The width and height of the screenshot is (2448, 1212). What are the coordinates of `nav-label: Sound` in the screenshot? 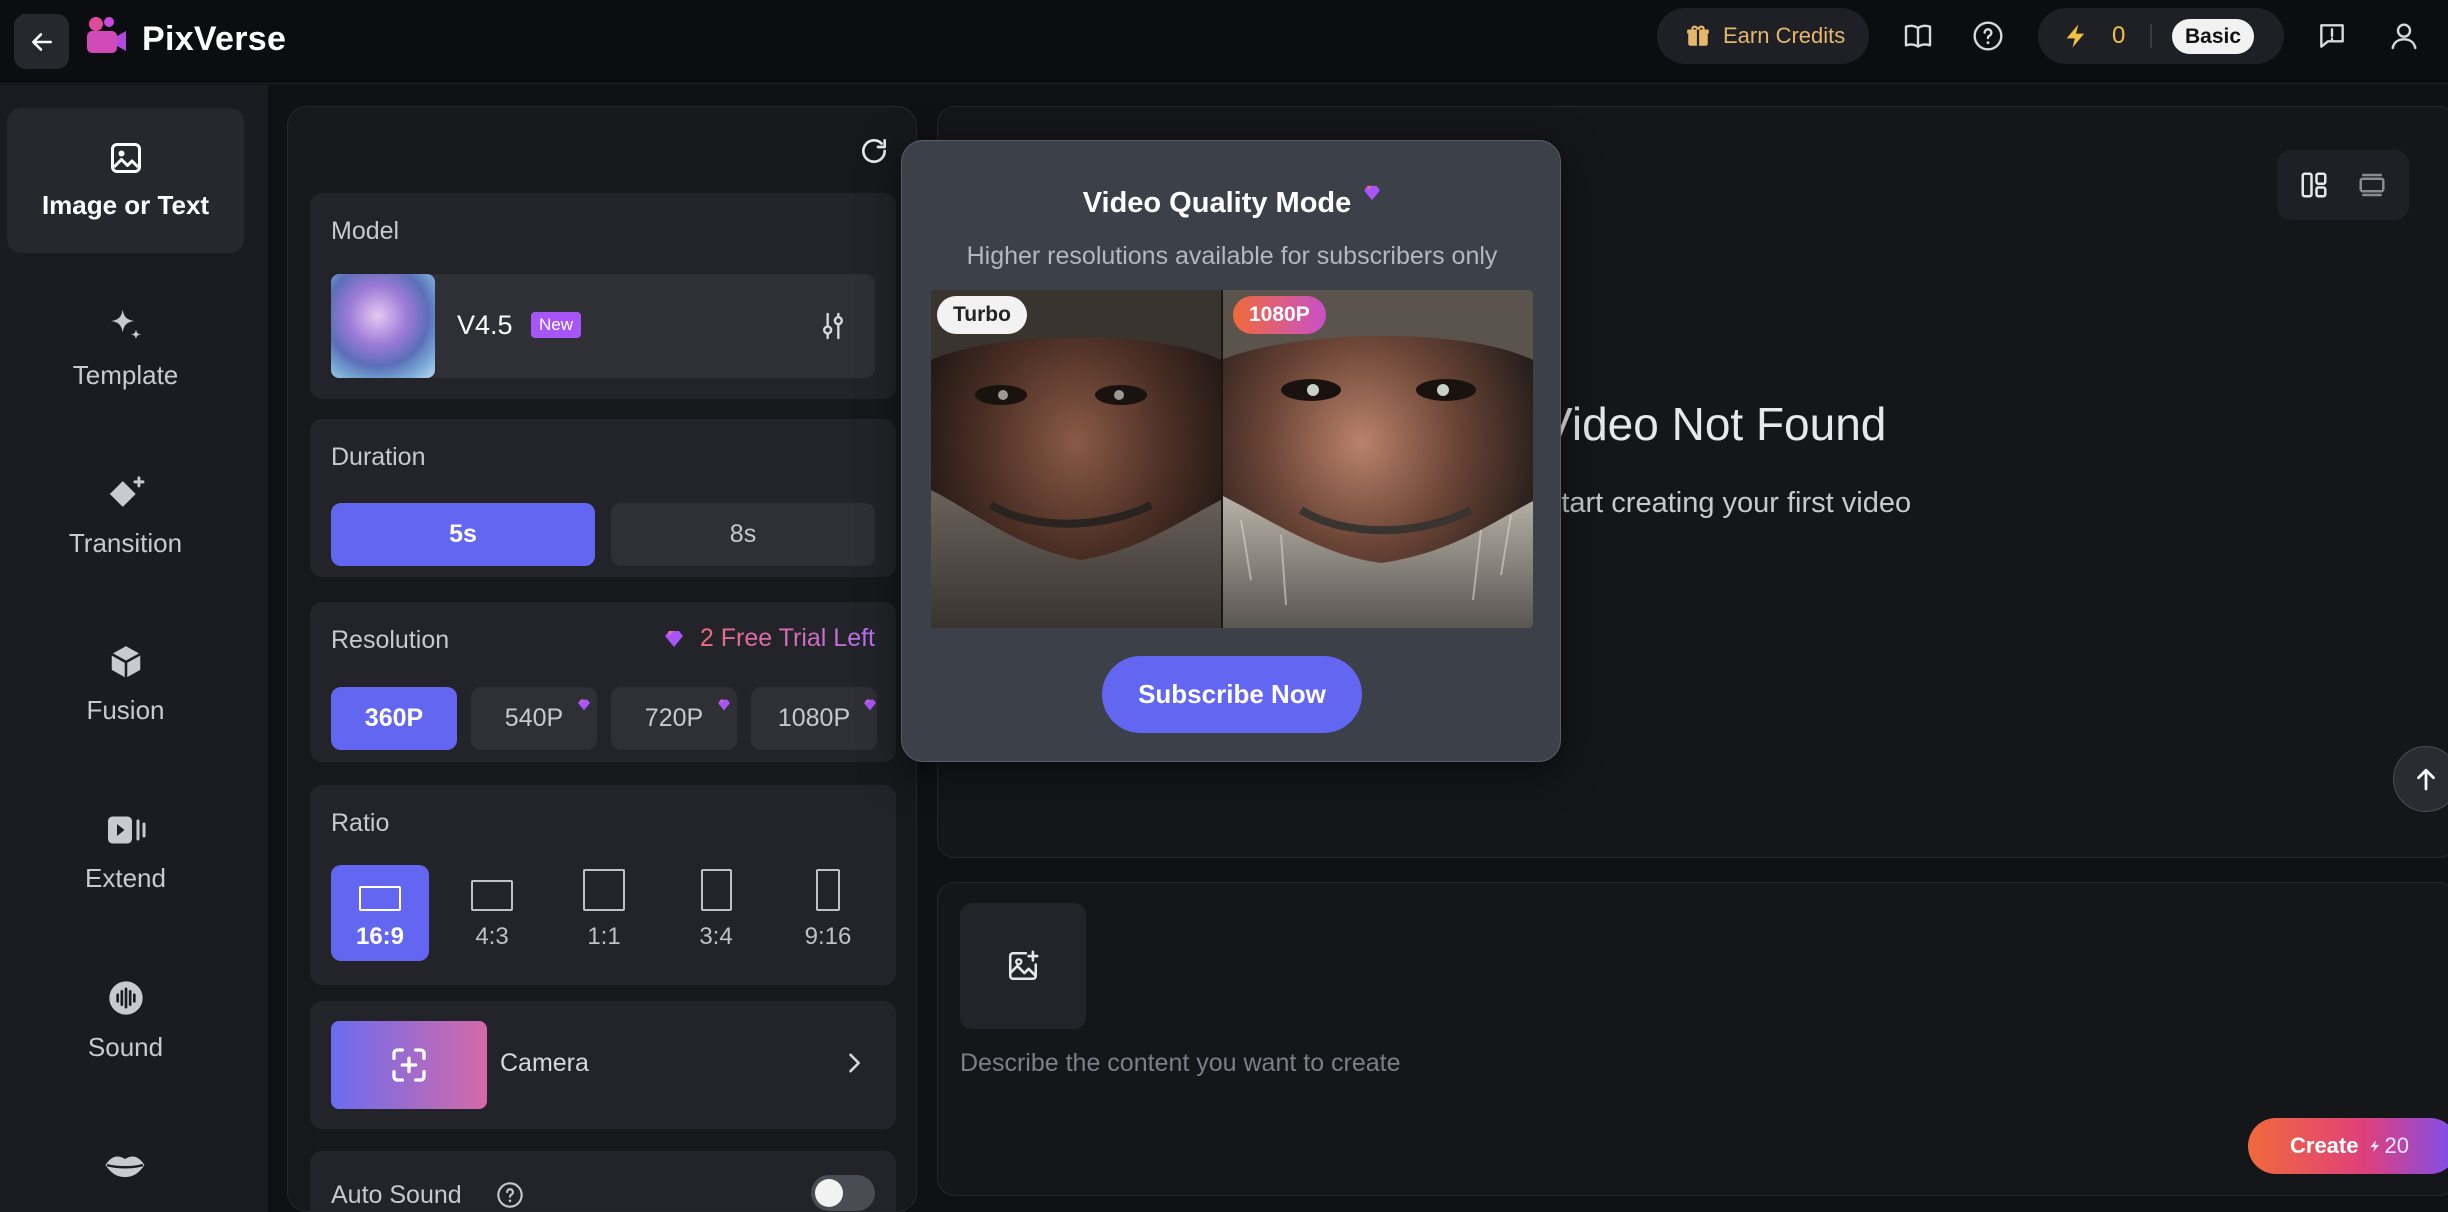 It's located at (125, 1047).